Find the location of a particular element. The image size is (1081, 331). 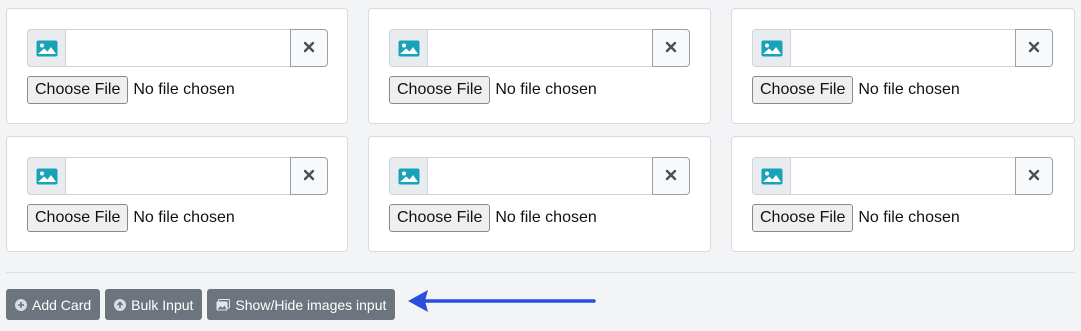

add-card-button: Add Card is located at coordinates (53, 304).